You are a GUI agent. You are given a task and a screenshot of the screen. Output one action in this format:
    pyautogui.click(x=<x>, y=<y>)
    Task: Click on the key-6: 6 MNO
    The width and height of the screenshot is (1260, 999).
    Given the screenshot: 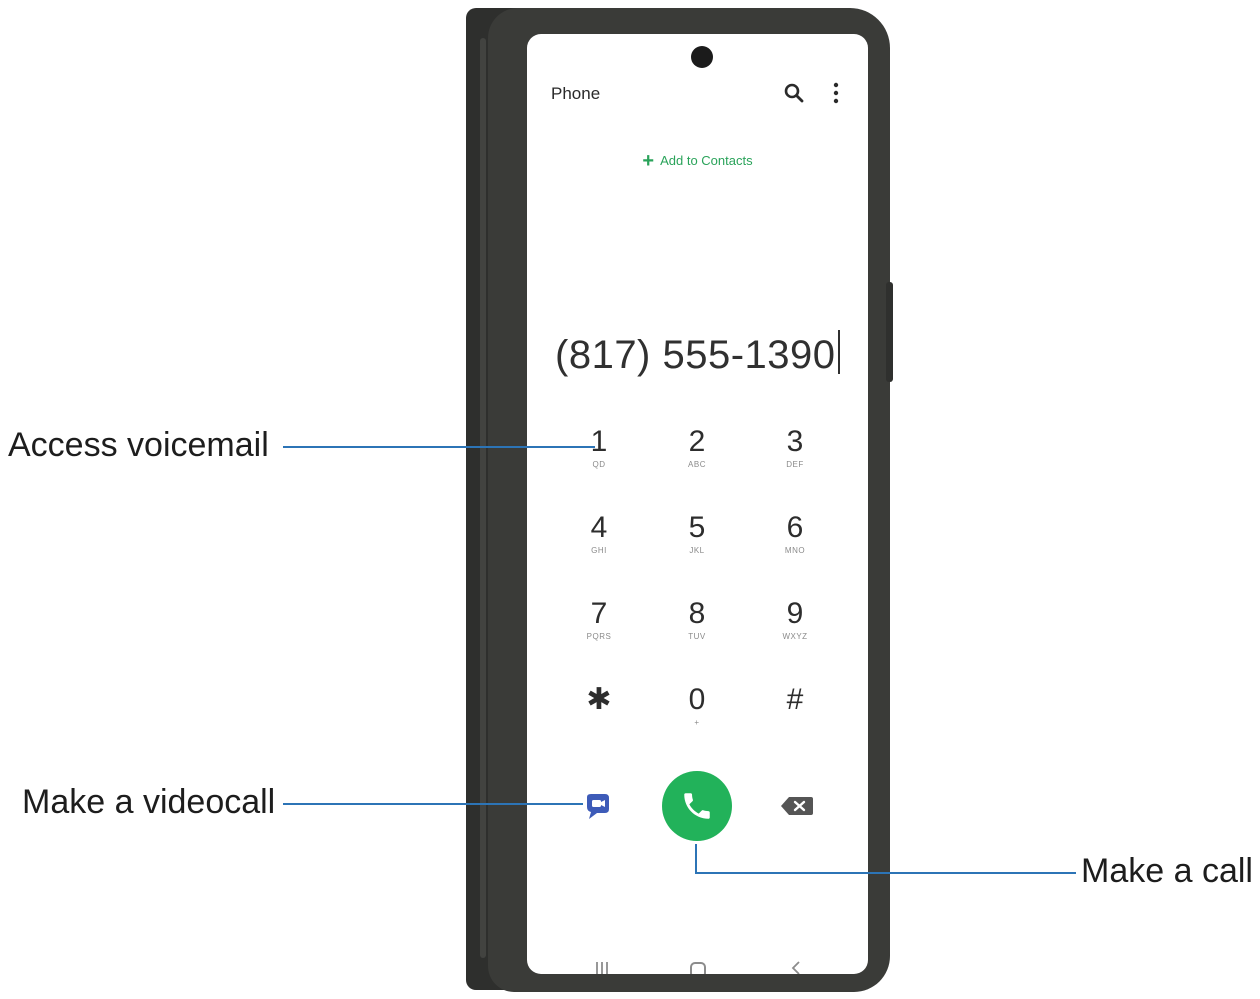 What is the action you would take?
    pyautogui.click(x=795, y=549)
    